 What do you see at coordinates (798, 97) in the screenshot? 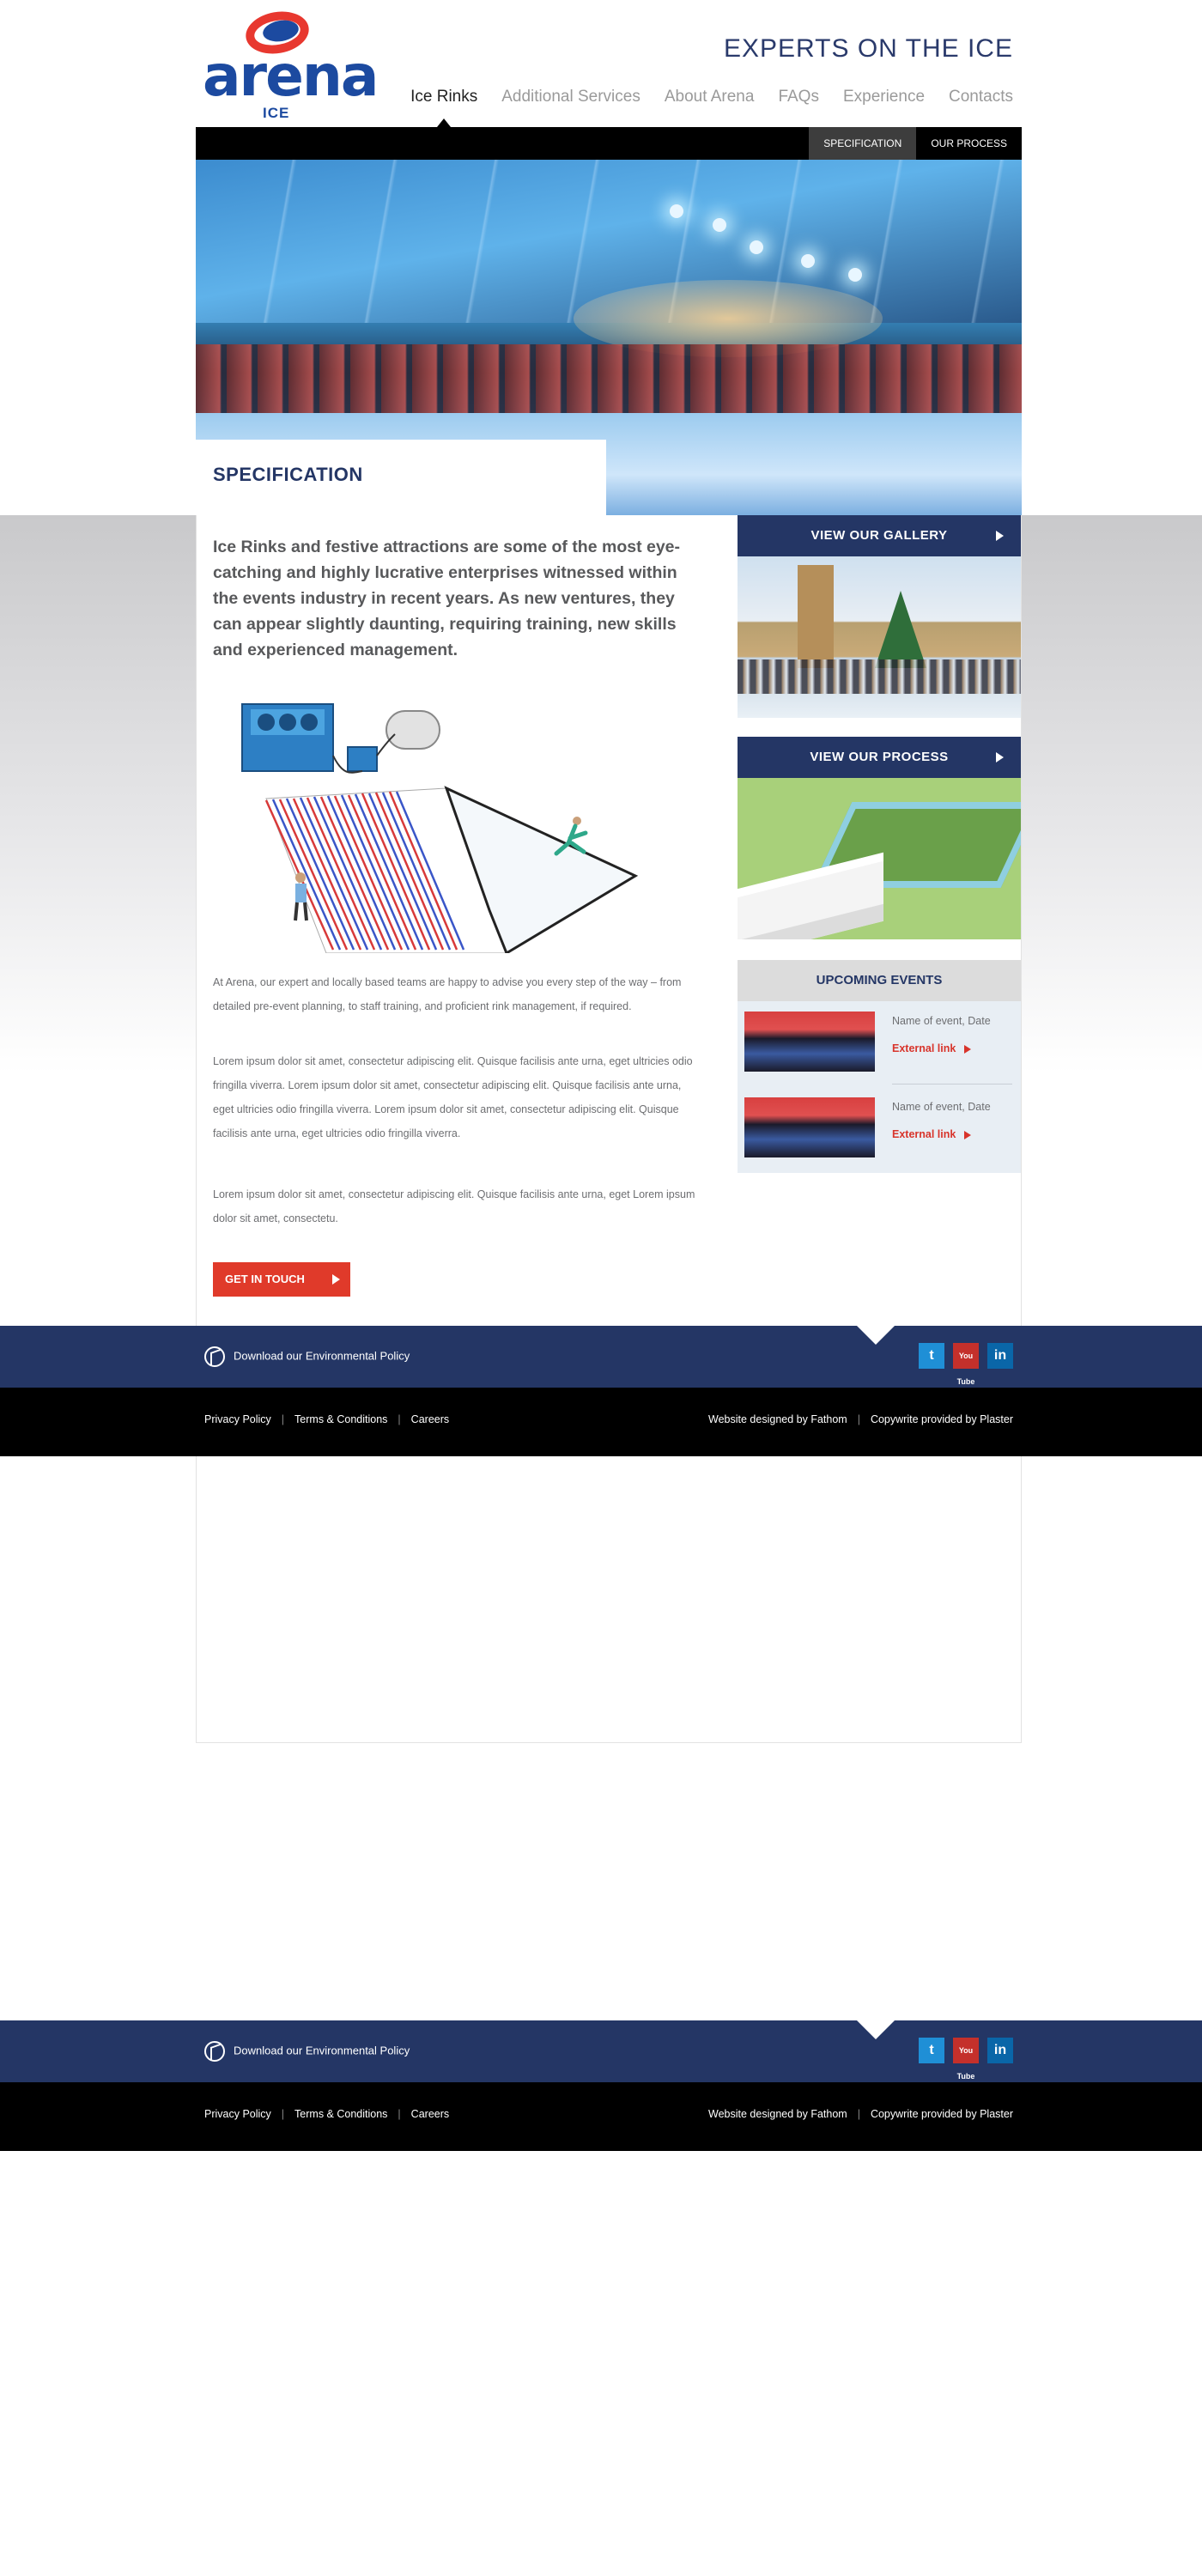
I see `nav-faqs: FAQs` at bounding box center [798, 97].